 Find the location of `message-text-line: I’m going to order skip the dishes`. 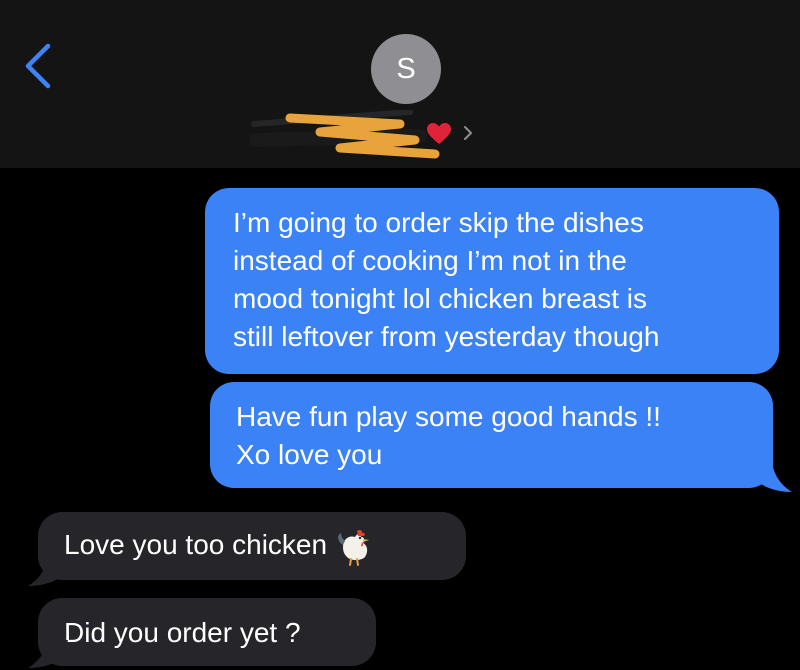

message-text-line: I’m going to order skip the dishes is located at coordinates (438, 222).